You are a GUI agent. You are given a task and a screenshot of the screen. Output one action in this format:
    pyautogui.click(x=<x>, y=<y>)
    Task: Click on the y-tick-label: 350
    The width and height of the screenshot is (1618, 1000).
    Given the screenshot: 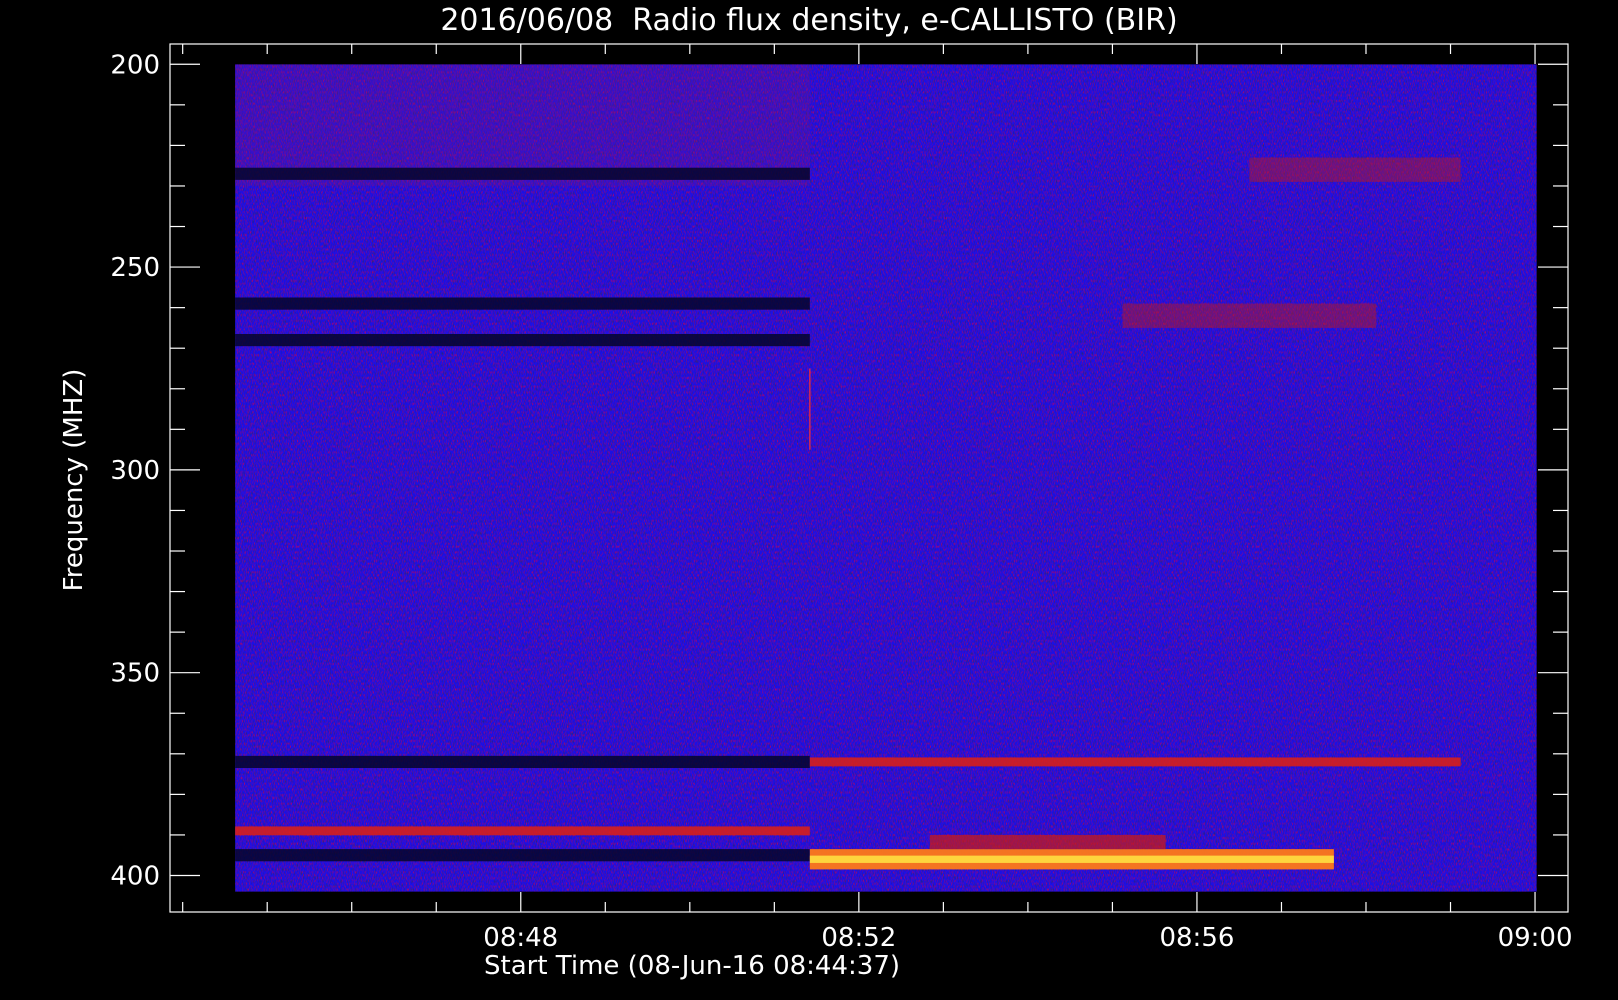 What is the action you would take?
    pyautogui.click(x=135, y=674)
    